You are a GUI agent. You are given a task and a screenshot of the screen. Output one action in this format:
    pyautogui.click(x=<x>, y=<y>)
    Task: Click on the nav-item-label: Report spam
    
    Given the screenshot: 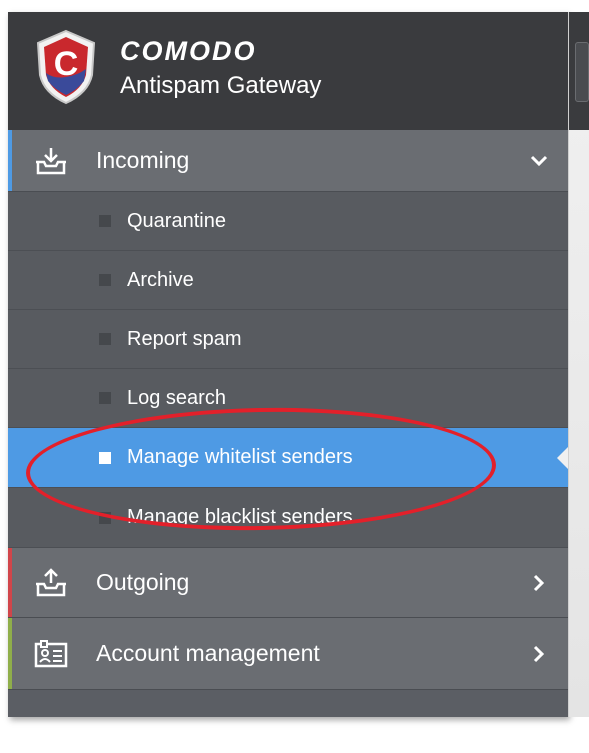 What is the action you would take?
    pyautogui.click(x=184, y=338)
    